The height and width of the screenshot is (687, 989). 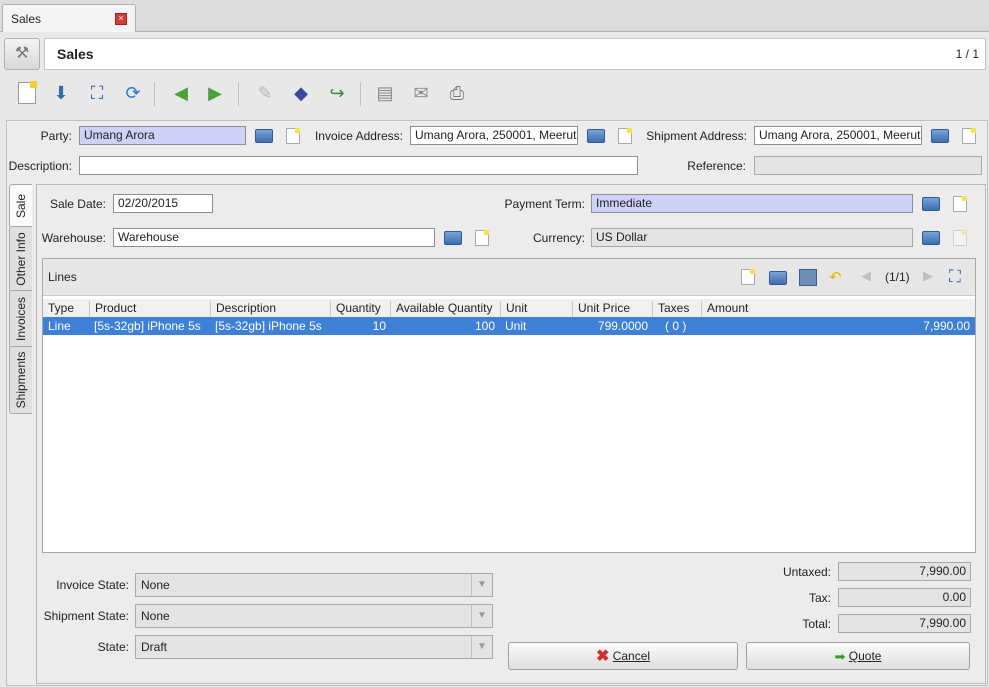 I want to click on invoice-state-label: Invoice State:, so click(x=92, y=585).